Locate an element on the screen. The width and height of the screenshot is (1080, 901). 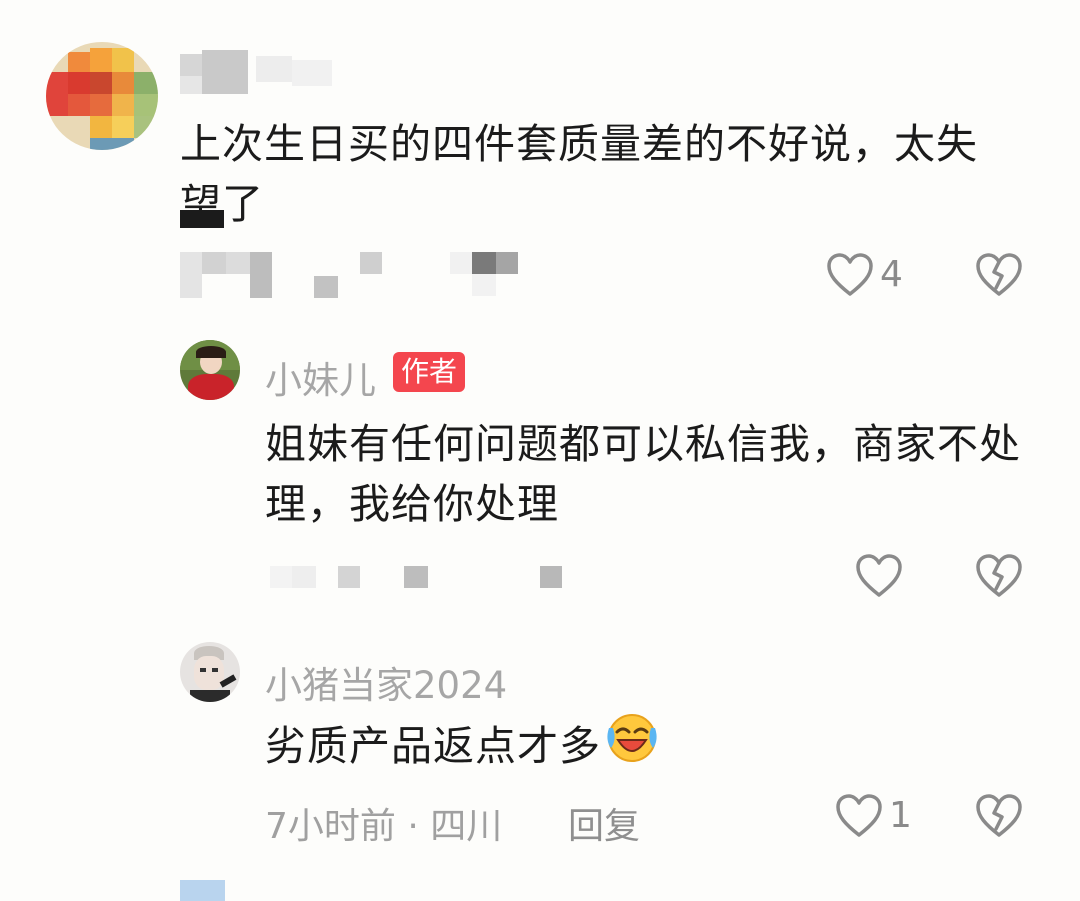
comment-text: 劣质产品返点才多 is located at coordinates (463, 747).